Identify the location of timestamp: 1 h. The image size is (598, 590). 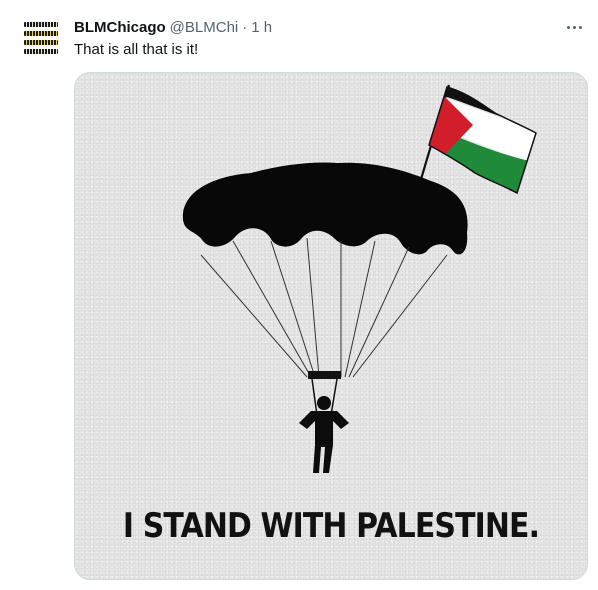
(261, 27).